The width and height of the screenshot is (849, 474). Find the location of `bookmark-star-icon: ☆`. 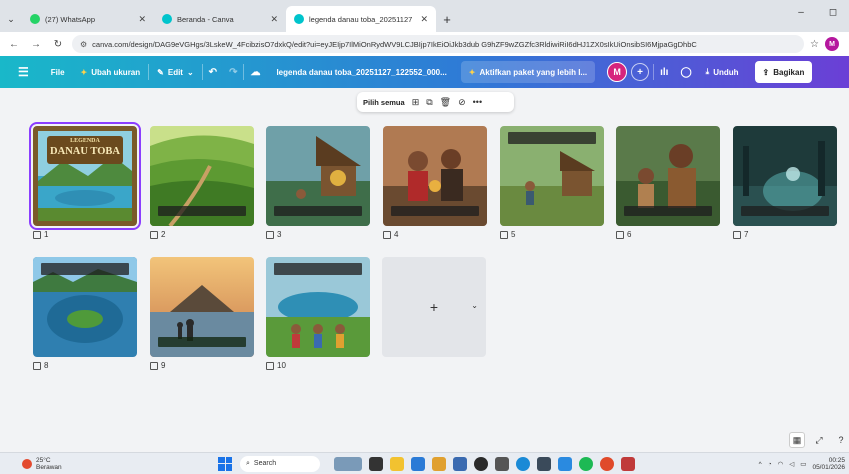

bookmark-star-icon: ☆ is located at coordinates (814, 44).